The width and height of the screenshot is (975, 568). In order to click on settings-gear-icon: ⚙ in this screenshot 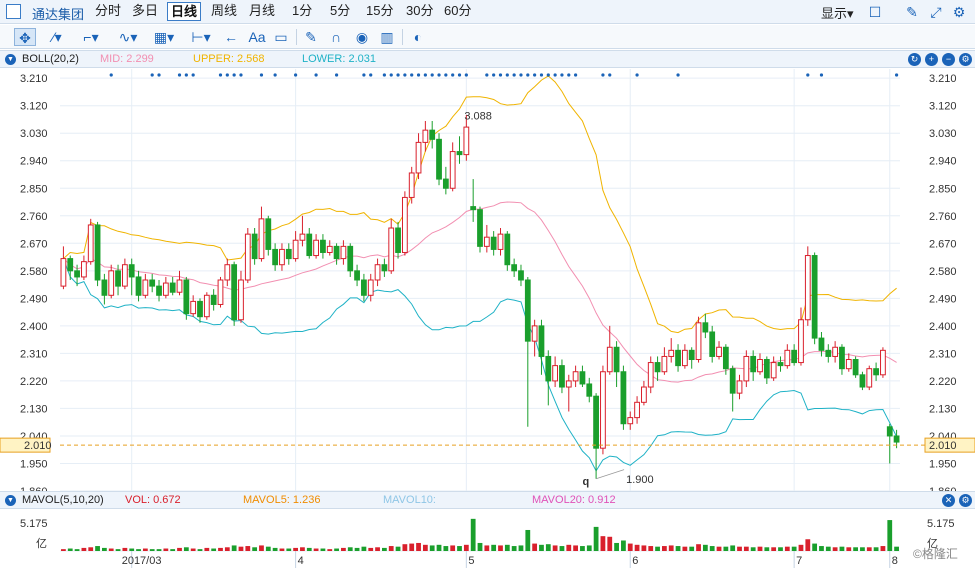, I will do `click(959, 12)`.